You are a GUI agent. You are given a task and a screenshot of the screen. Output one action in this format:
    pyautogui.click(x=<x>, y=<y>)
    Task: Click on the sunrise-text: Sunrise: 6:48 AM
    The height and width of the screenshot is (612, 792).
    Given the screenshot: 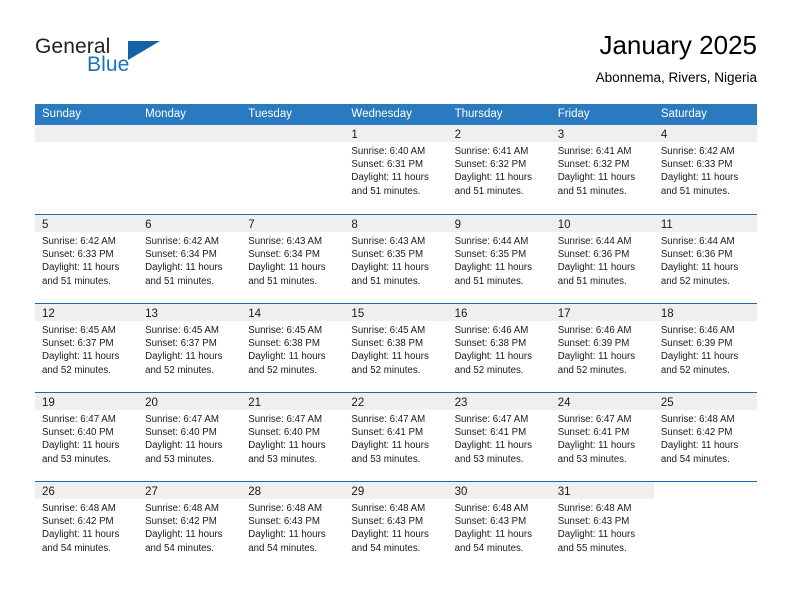 What is the action you would take?
    pyautogui.click(x=285, y=508)
    